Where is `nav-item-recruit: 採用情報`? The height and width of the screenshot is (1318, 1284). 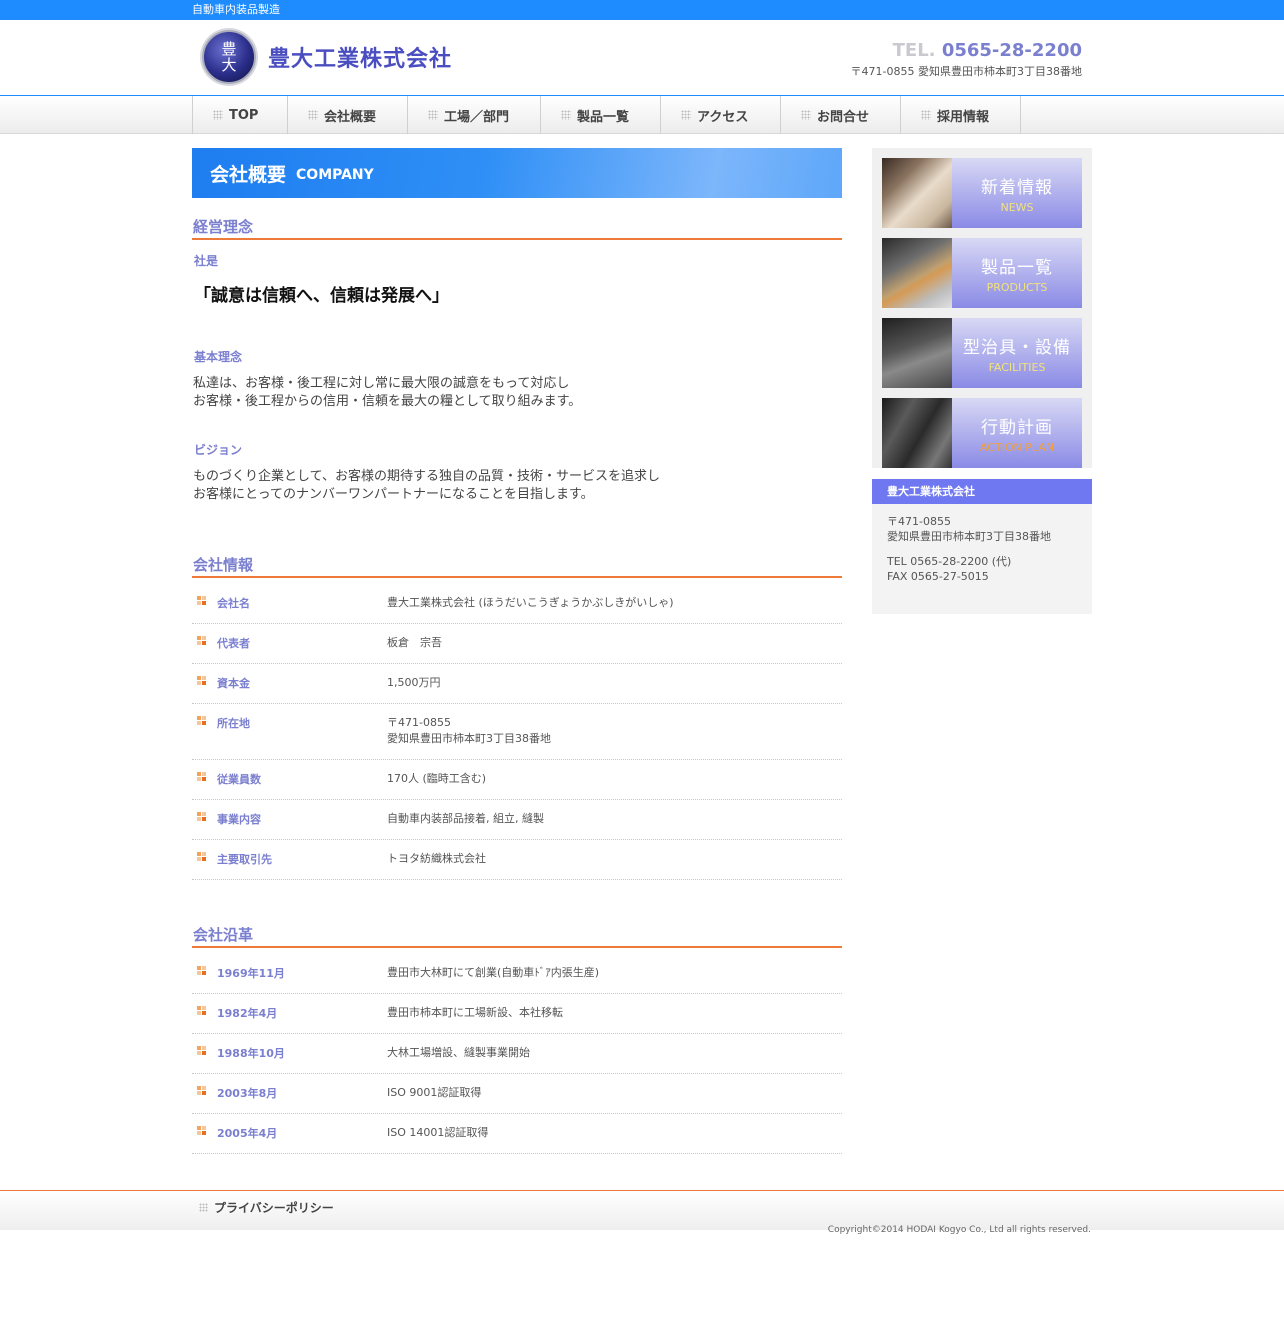 nav-item-recruit: 採用情報 is located at coordinates (961, 115).